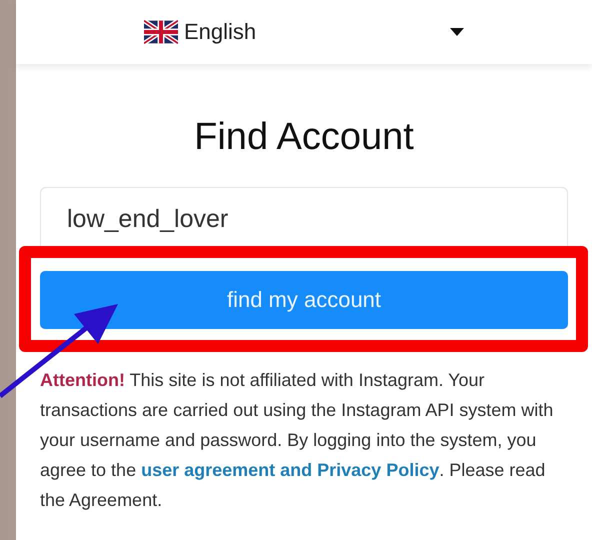  Describe the element at coordinates (304, 137) in the screenshot. I see `page-title: Find Account` at that location.